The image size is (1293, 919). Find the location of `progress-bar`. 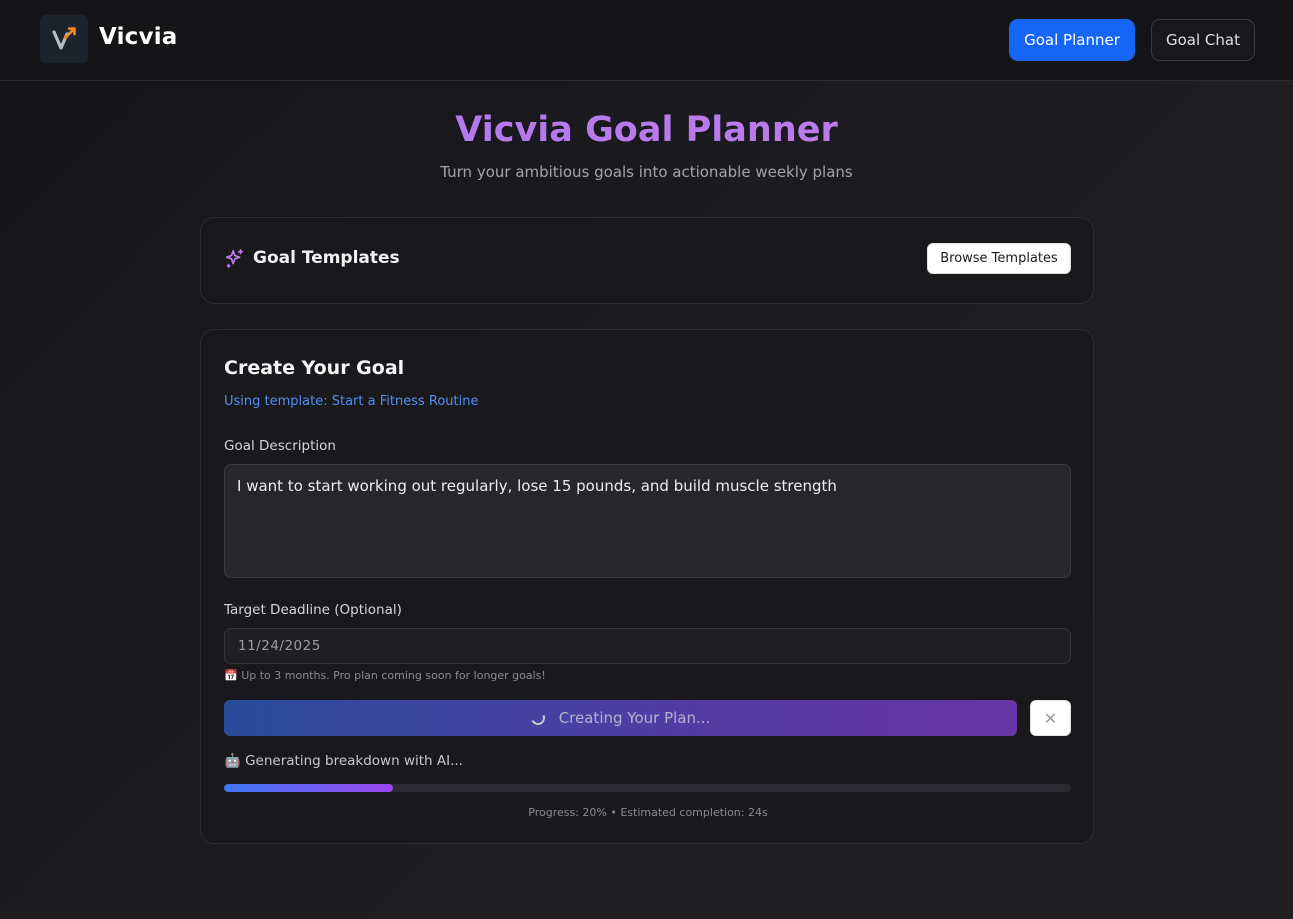

progress-bar is located at coordinates (647, 788).